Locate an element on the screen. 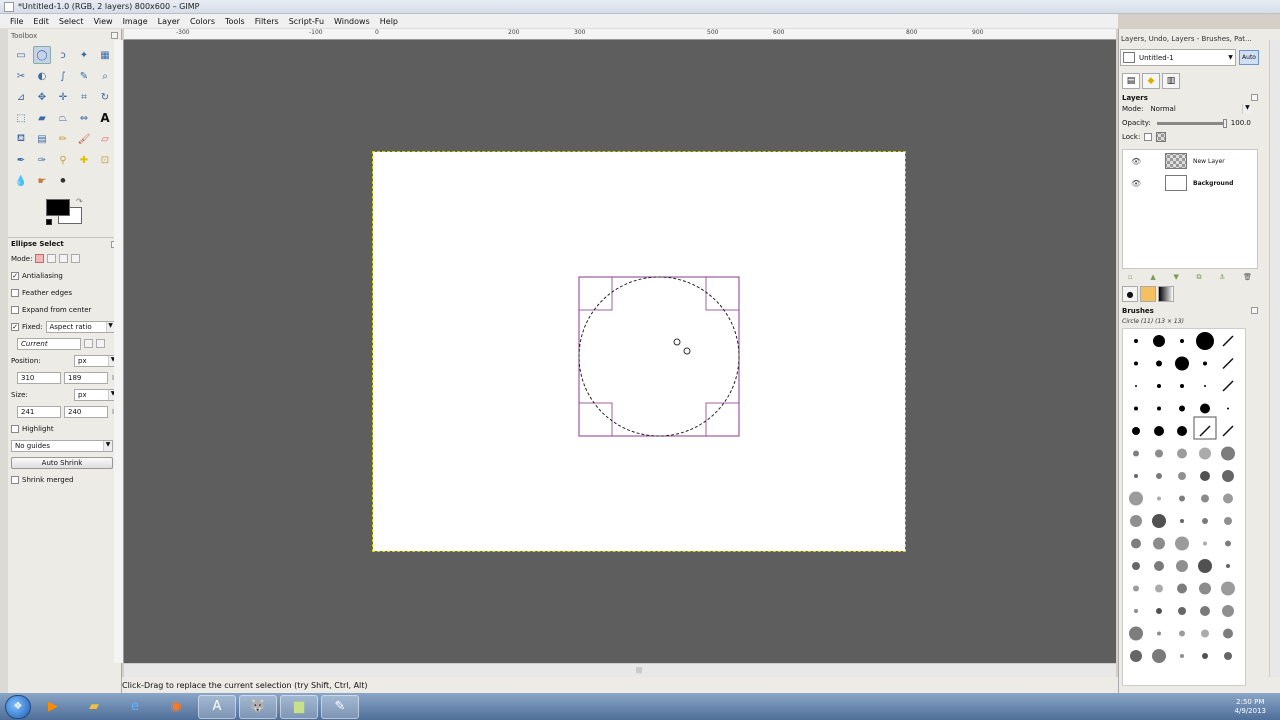  mode-replace-button is located at coordinates (40, 258).